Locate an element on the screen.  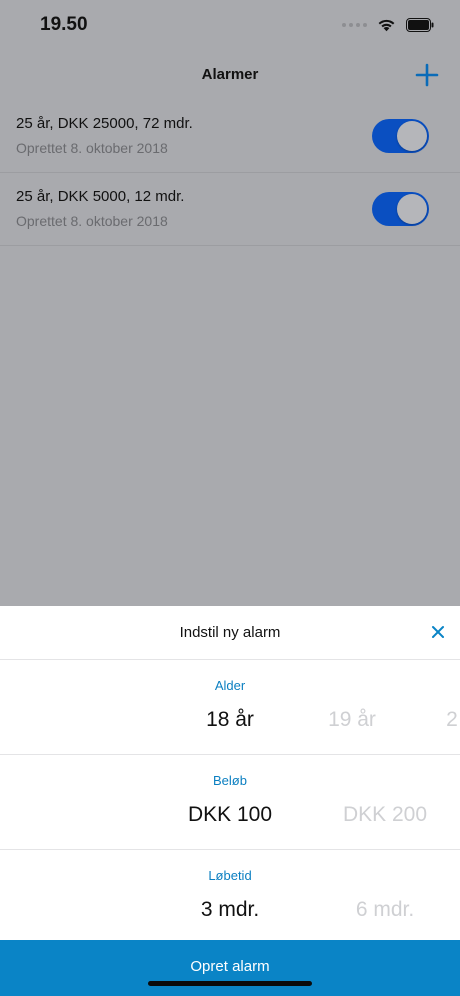
close-icon is located at coordinates (438, 632).